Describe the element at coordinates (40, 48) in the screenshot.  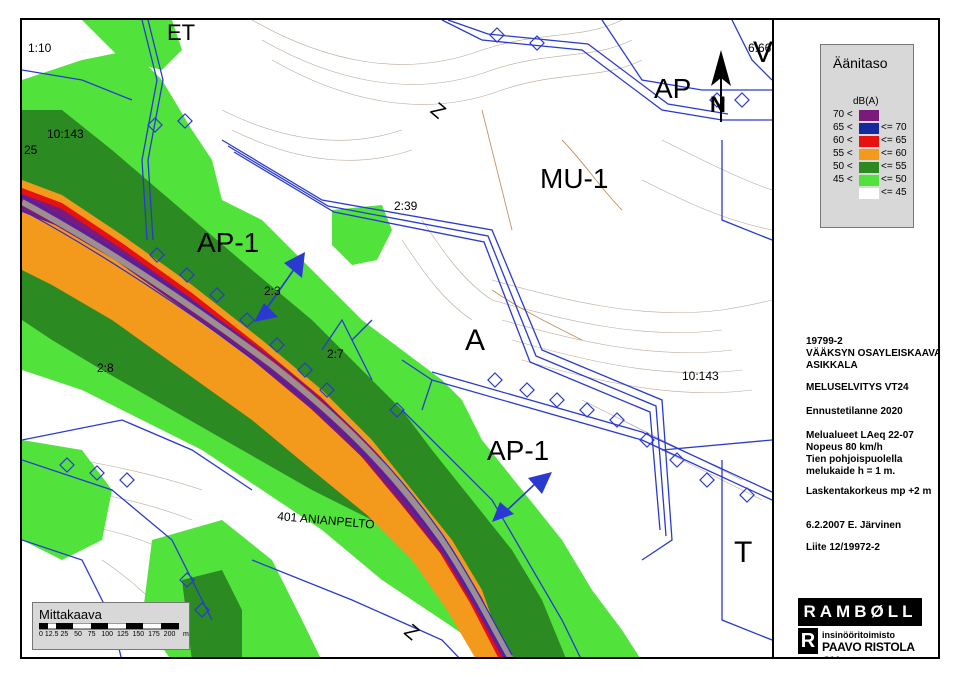
I see `label-1-10: 1:10` at that location.